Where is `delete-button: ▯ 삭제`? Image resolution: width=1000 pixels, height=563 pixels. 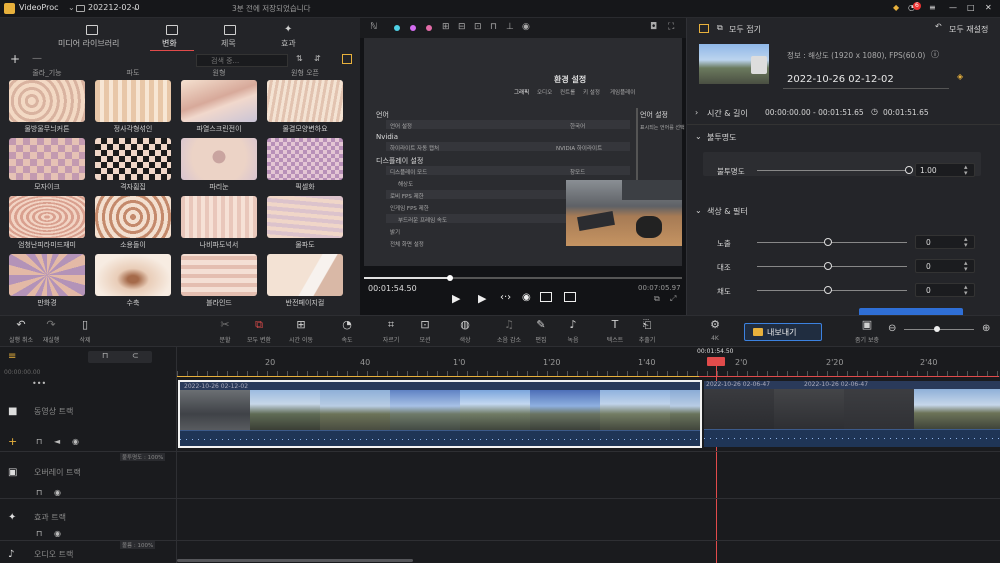 delete-button: ▯ 삭제 is located at coordinates (85, 332).